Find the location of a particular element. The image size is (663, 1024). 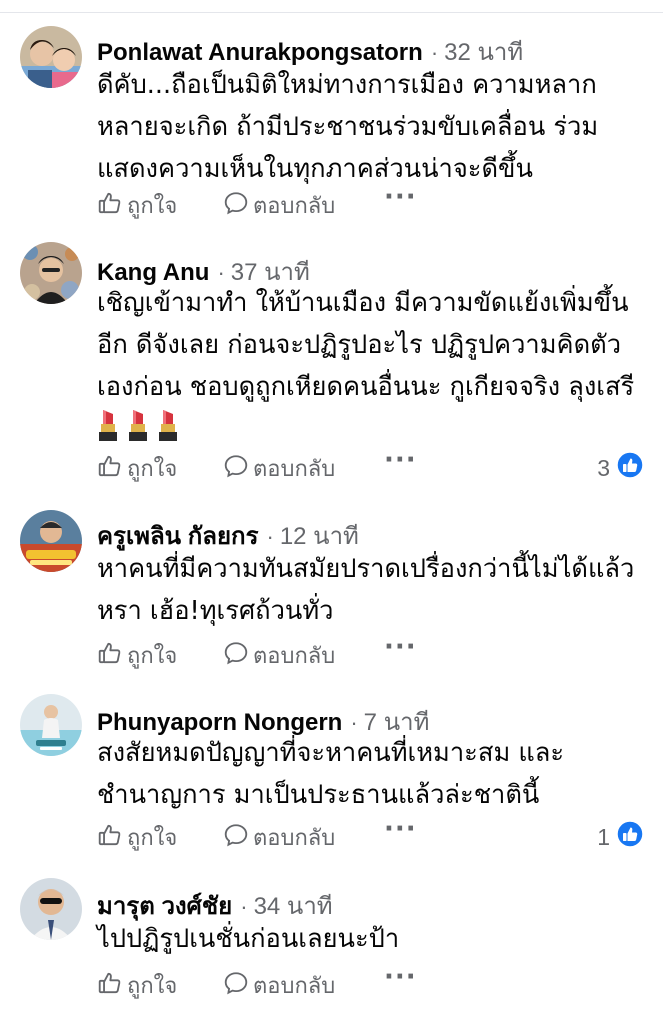

top-divider is located at coordinates (331, 6).